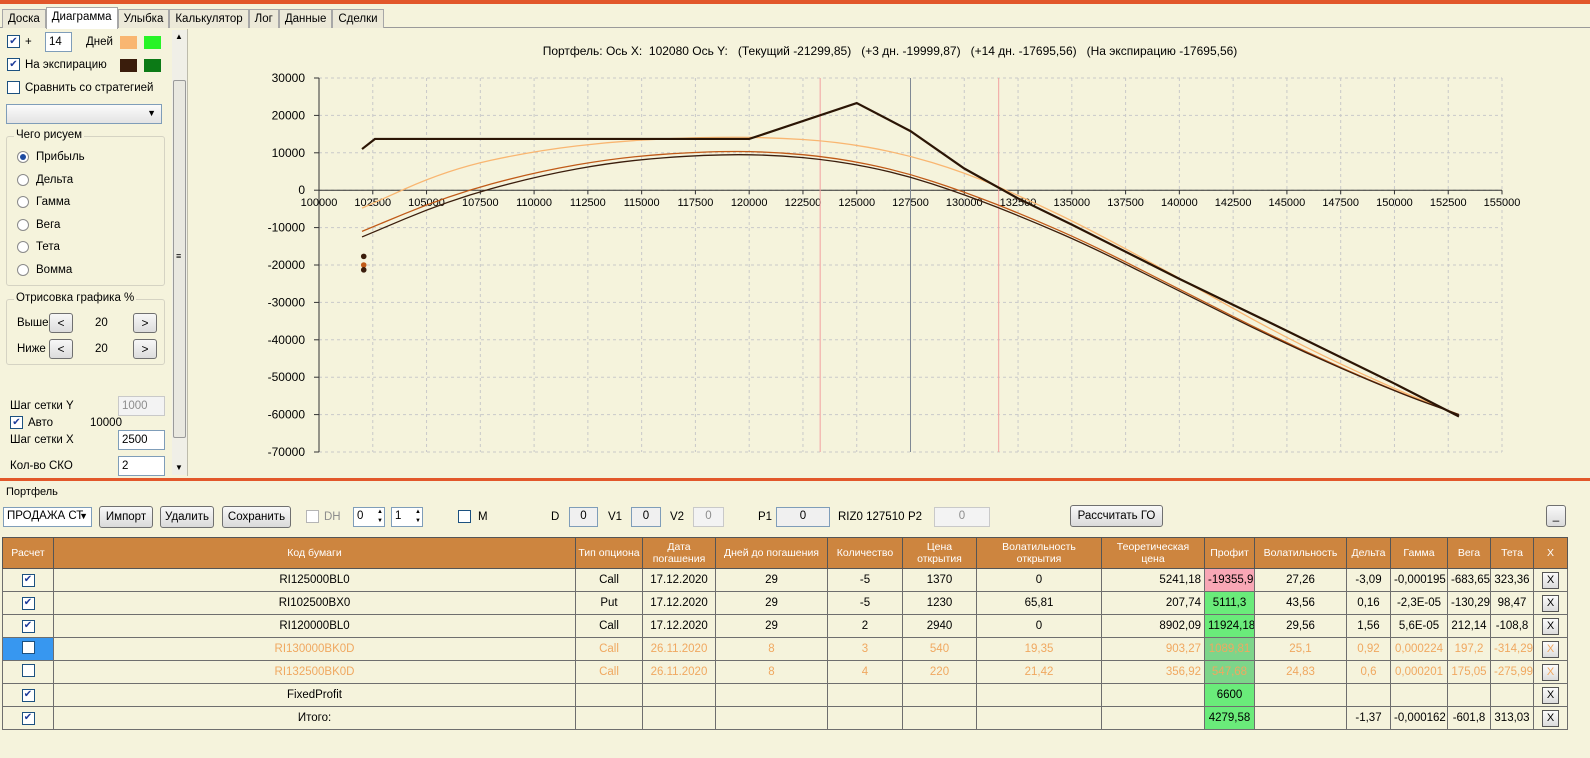  What do you see at coordinates (263, 18) in the screenshot?
I see `tab-log: Лог` at bounding box center [263, 18].